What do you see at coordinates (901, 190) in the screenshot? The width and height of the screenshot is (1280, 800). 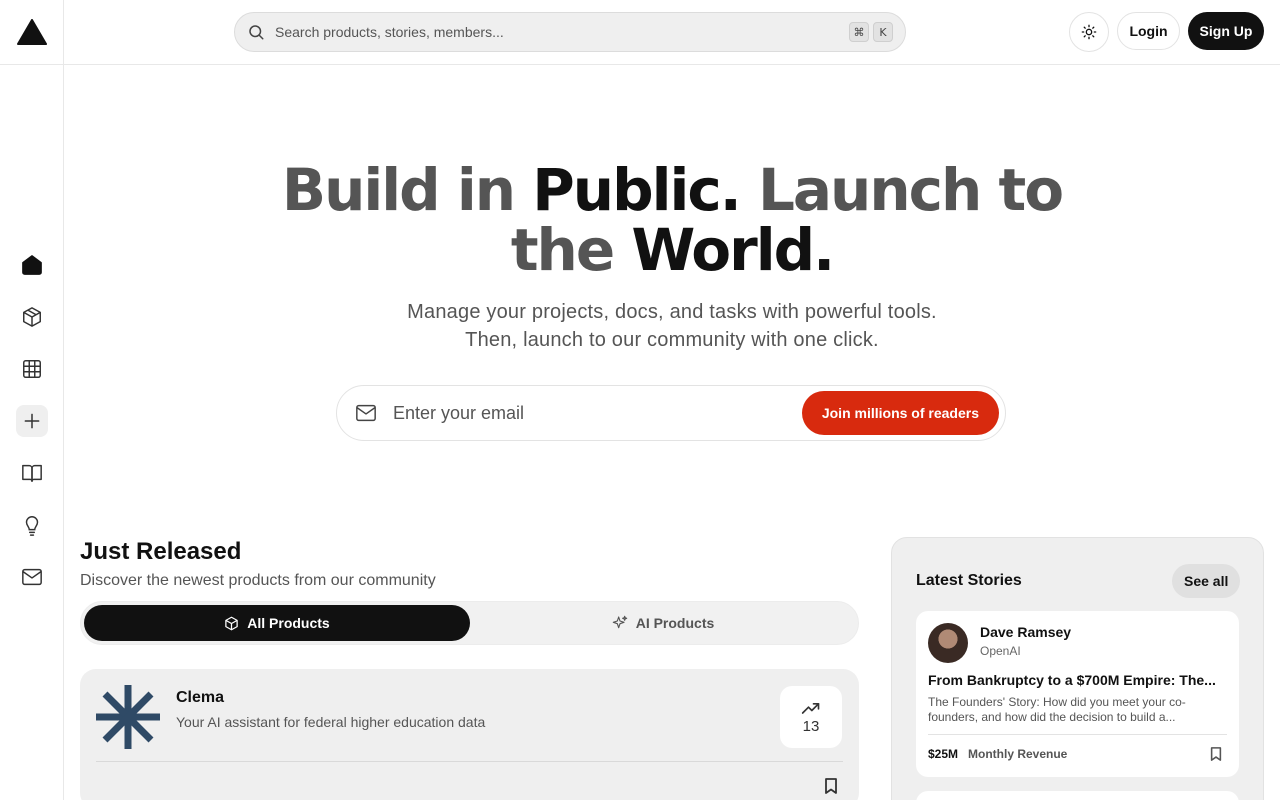 I see `hero-title-part3: Launch to` at bounding box center [901, 190].